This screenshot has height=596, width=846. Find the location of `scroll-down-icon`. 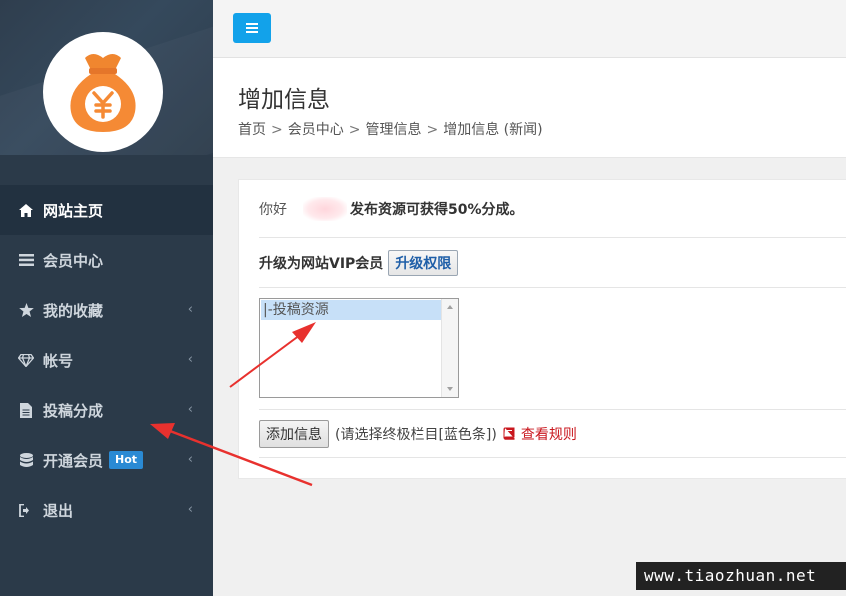

scroll-down-icon is located at coordinates (450, 389).